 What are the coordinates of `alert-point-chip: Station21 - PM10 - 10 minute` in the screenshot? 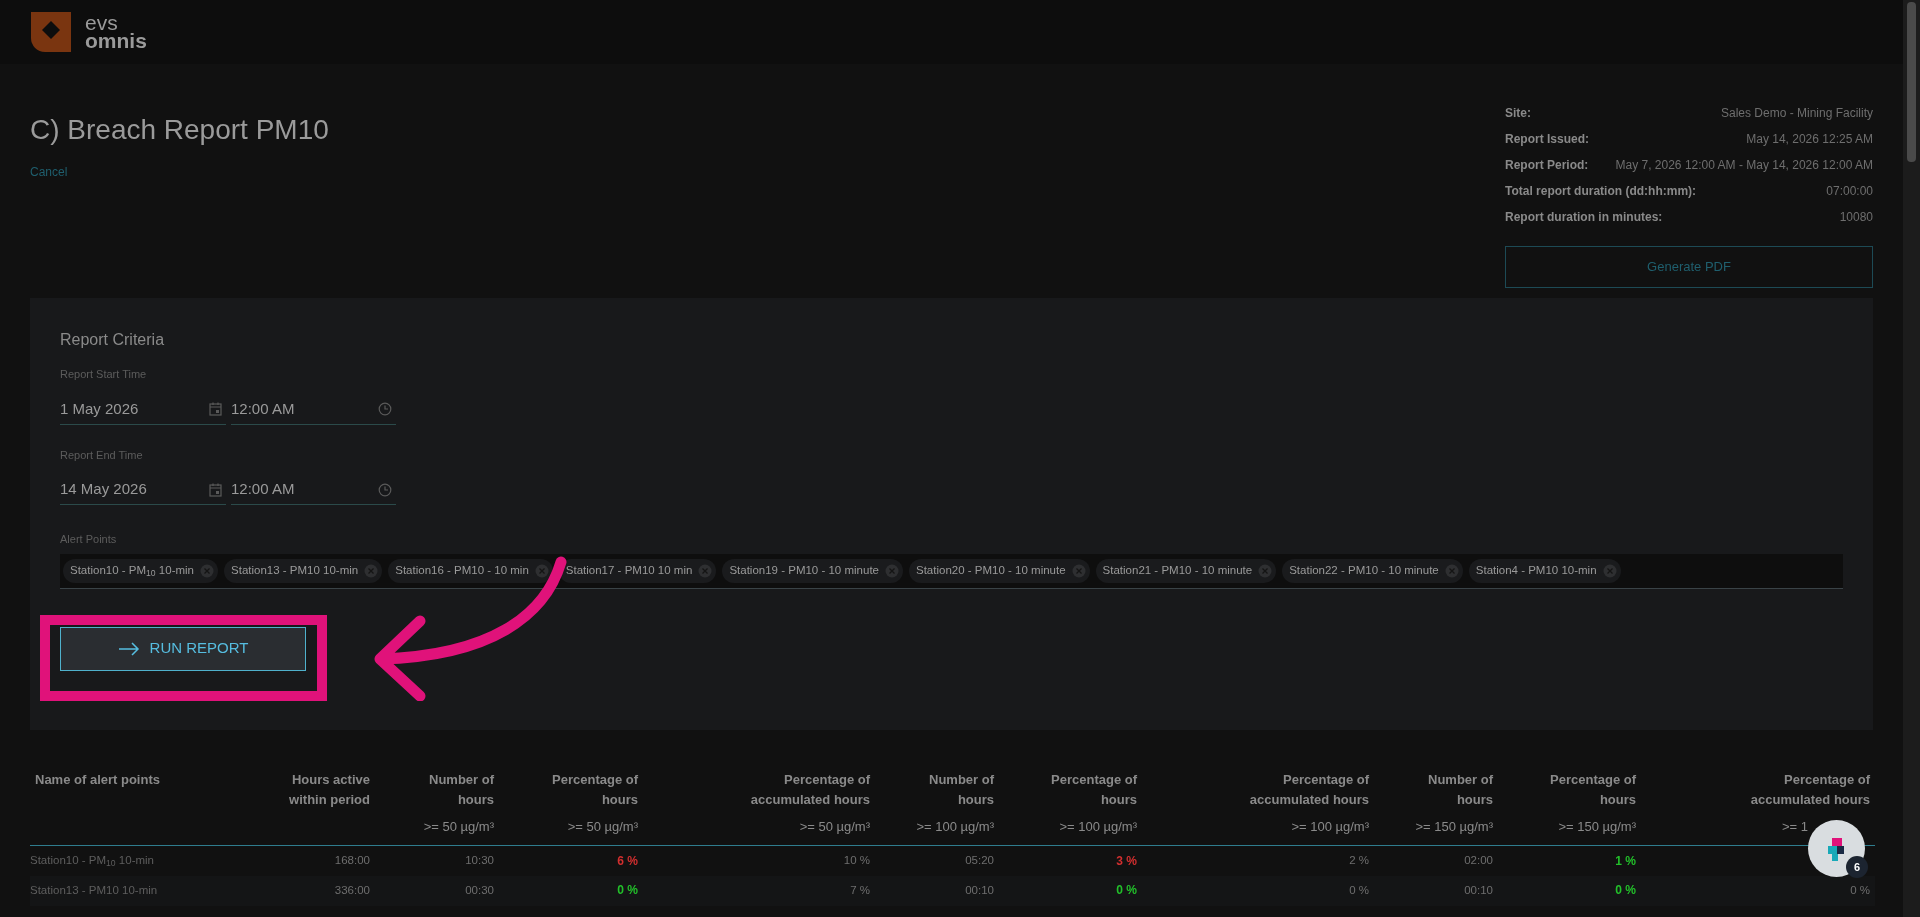 It's located at (1186, 570).